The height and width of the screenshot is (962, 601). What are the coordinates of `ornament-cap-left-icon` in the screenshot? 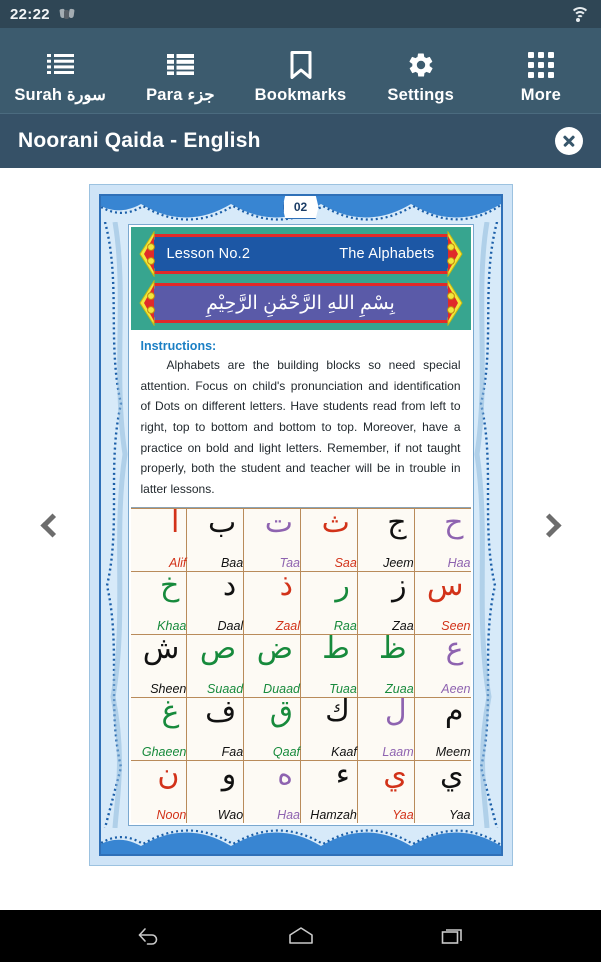 It's located at (145, 254).